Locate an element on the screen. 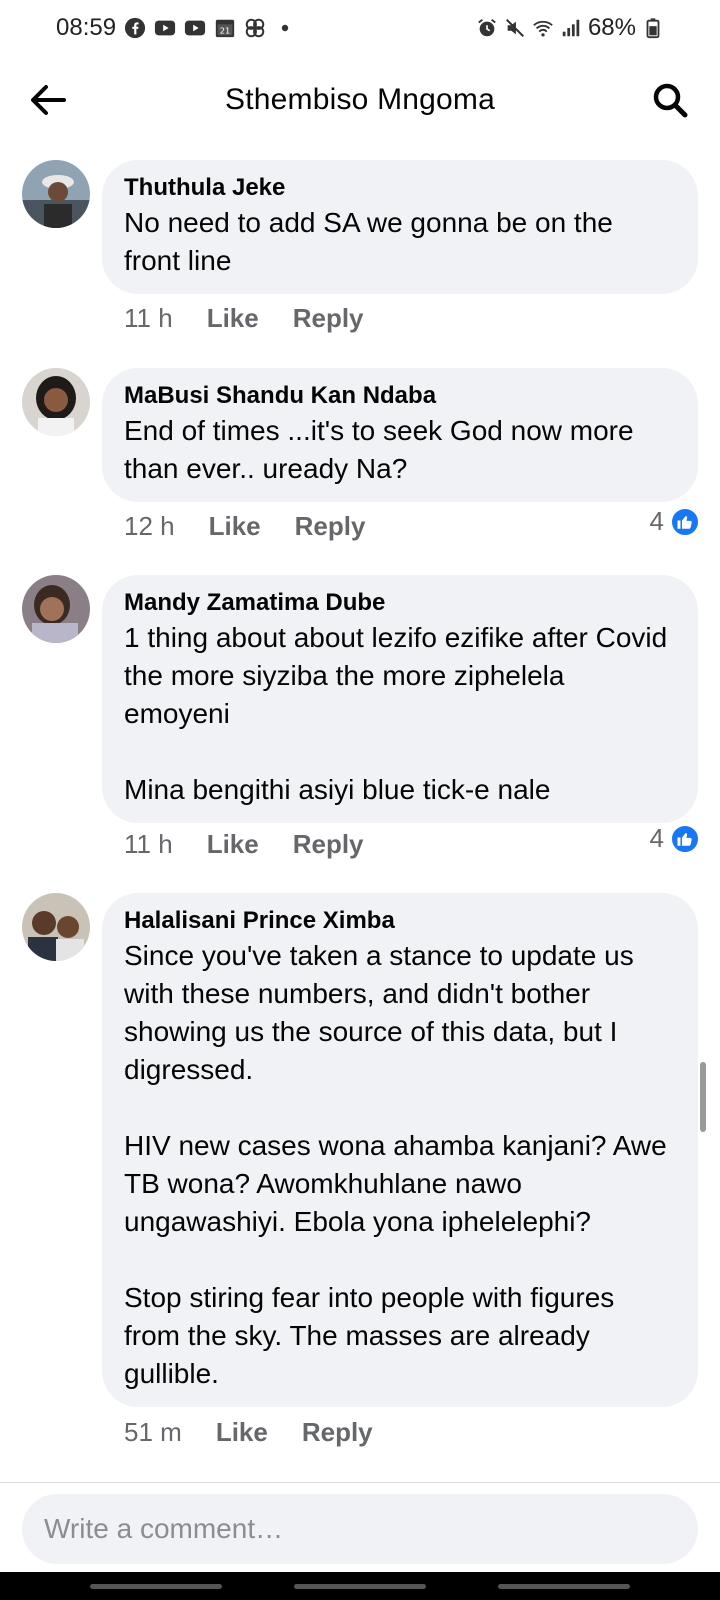 The image size is (720, 1600). nav-back-handle is located at coordinates (564, 1586).